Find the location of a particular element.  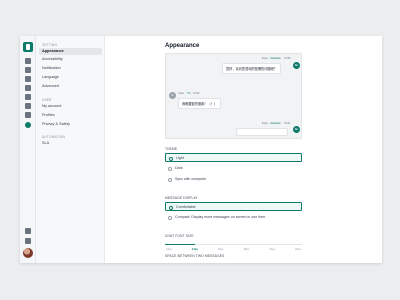

settings-icon is located at coordinates (28, 125).